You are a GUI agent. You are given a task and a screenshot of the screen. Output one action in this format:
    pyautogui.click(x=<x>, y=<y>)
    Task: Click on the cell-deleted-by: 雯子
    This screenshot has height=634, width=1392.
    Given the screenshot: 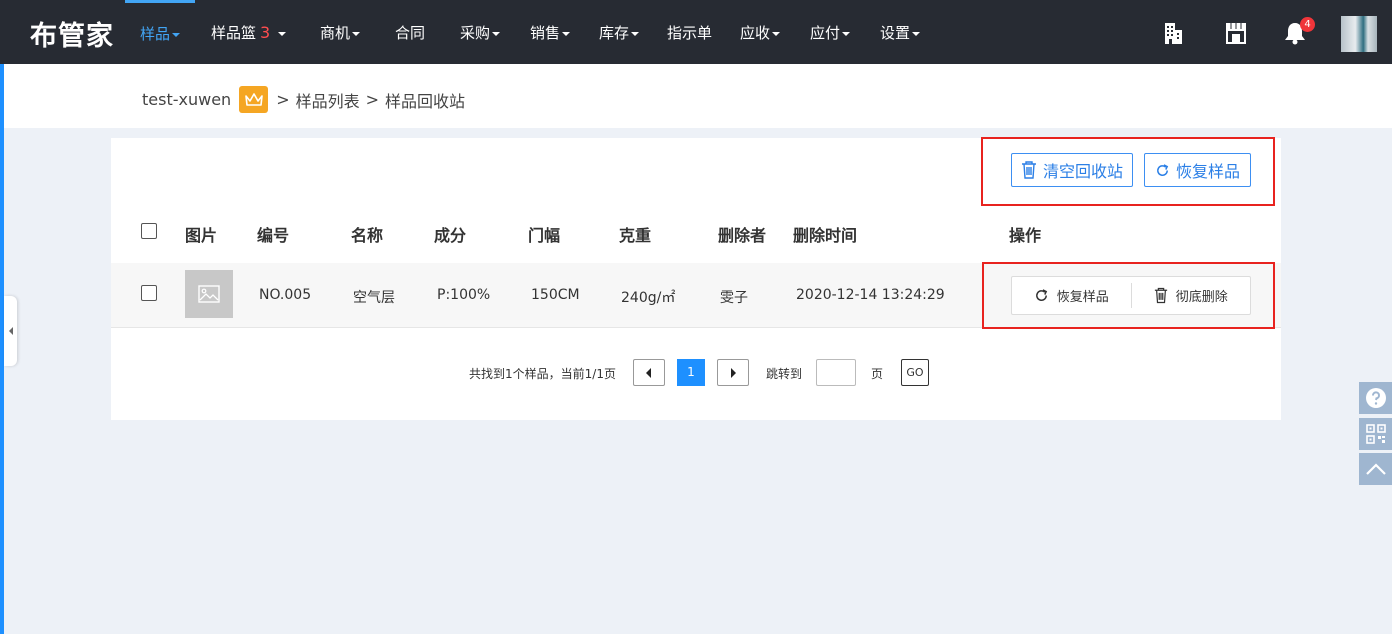 What is the action you would take?
    pyautogui.click(x=734, y=298)
    